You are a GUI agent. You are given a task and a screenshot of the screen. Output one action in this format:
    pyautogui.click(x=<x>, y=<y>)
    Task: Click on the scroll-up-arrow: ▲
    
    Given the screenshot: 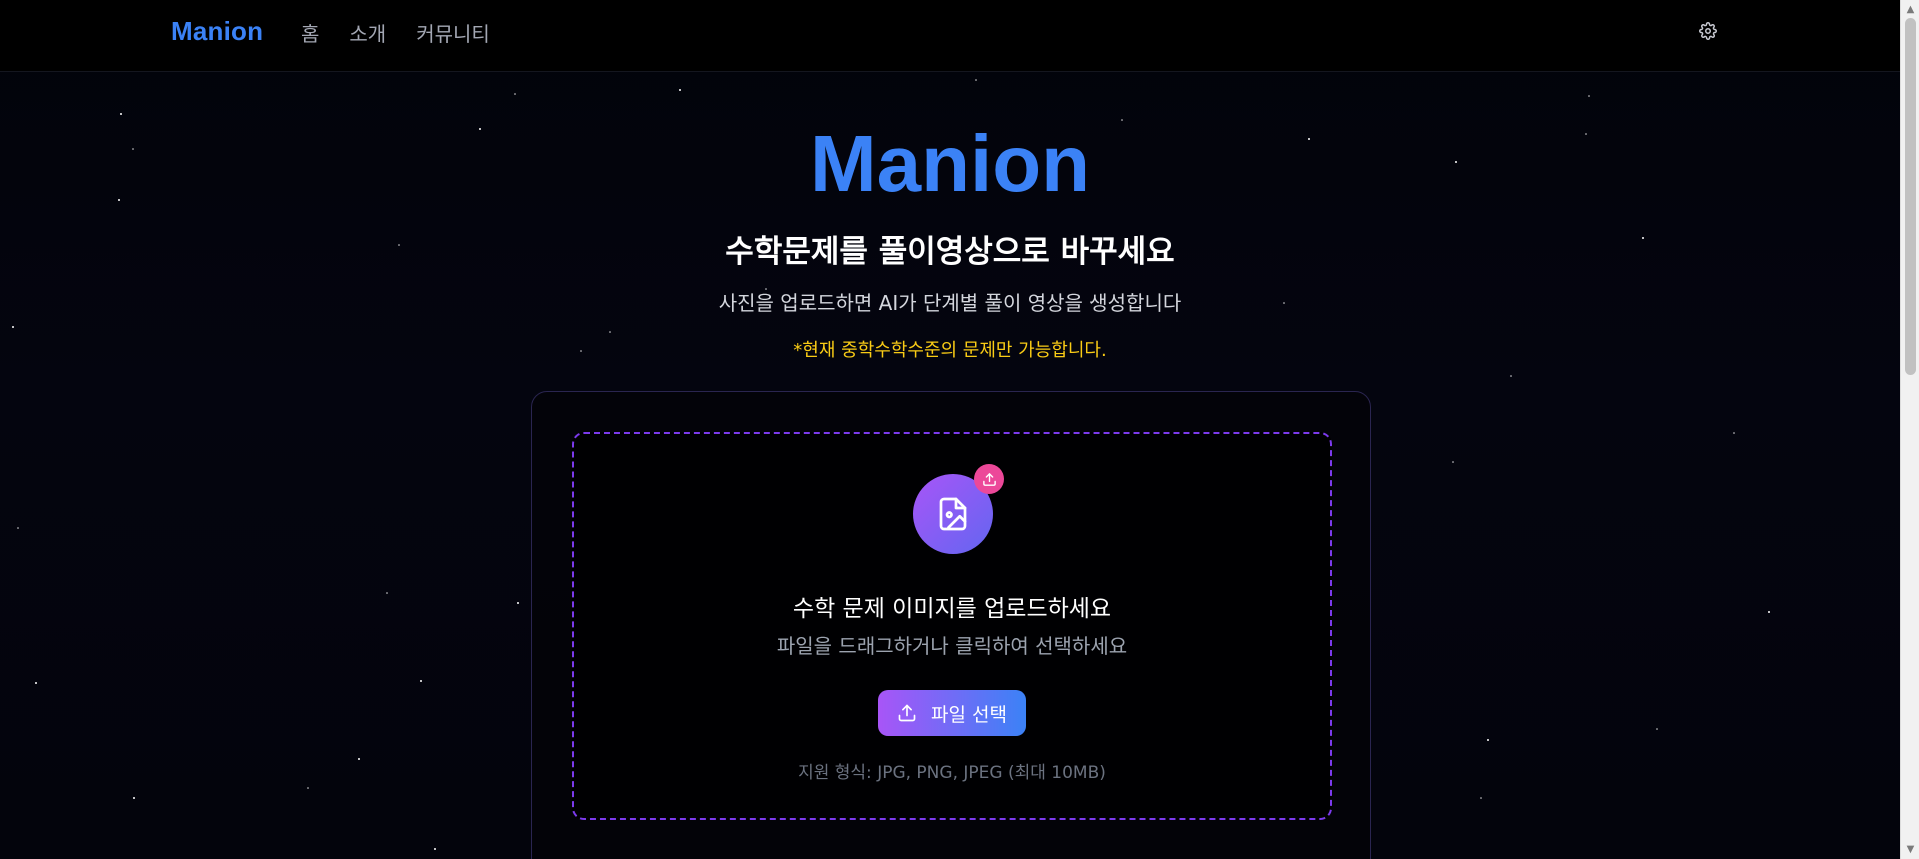 What is the action you would take?
    pyautogui.click(x=1910, y=9)
    